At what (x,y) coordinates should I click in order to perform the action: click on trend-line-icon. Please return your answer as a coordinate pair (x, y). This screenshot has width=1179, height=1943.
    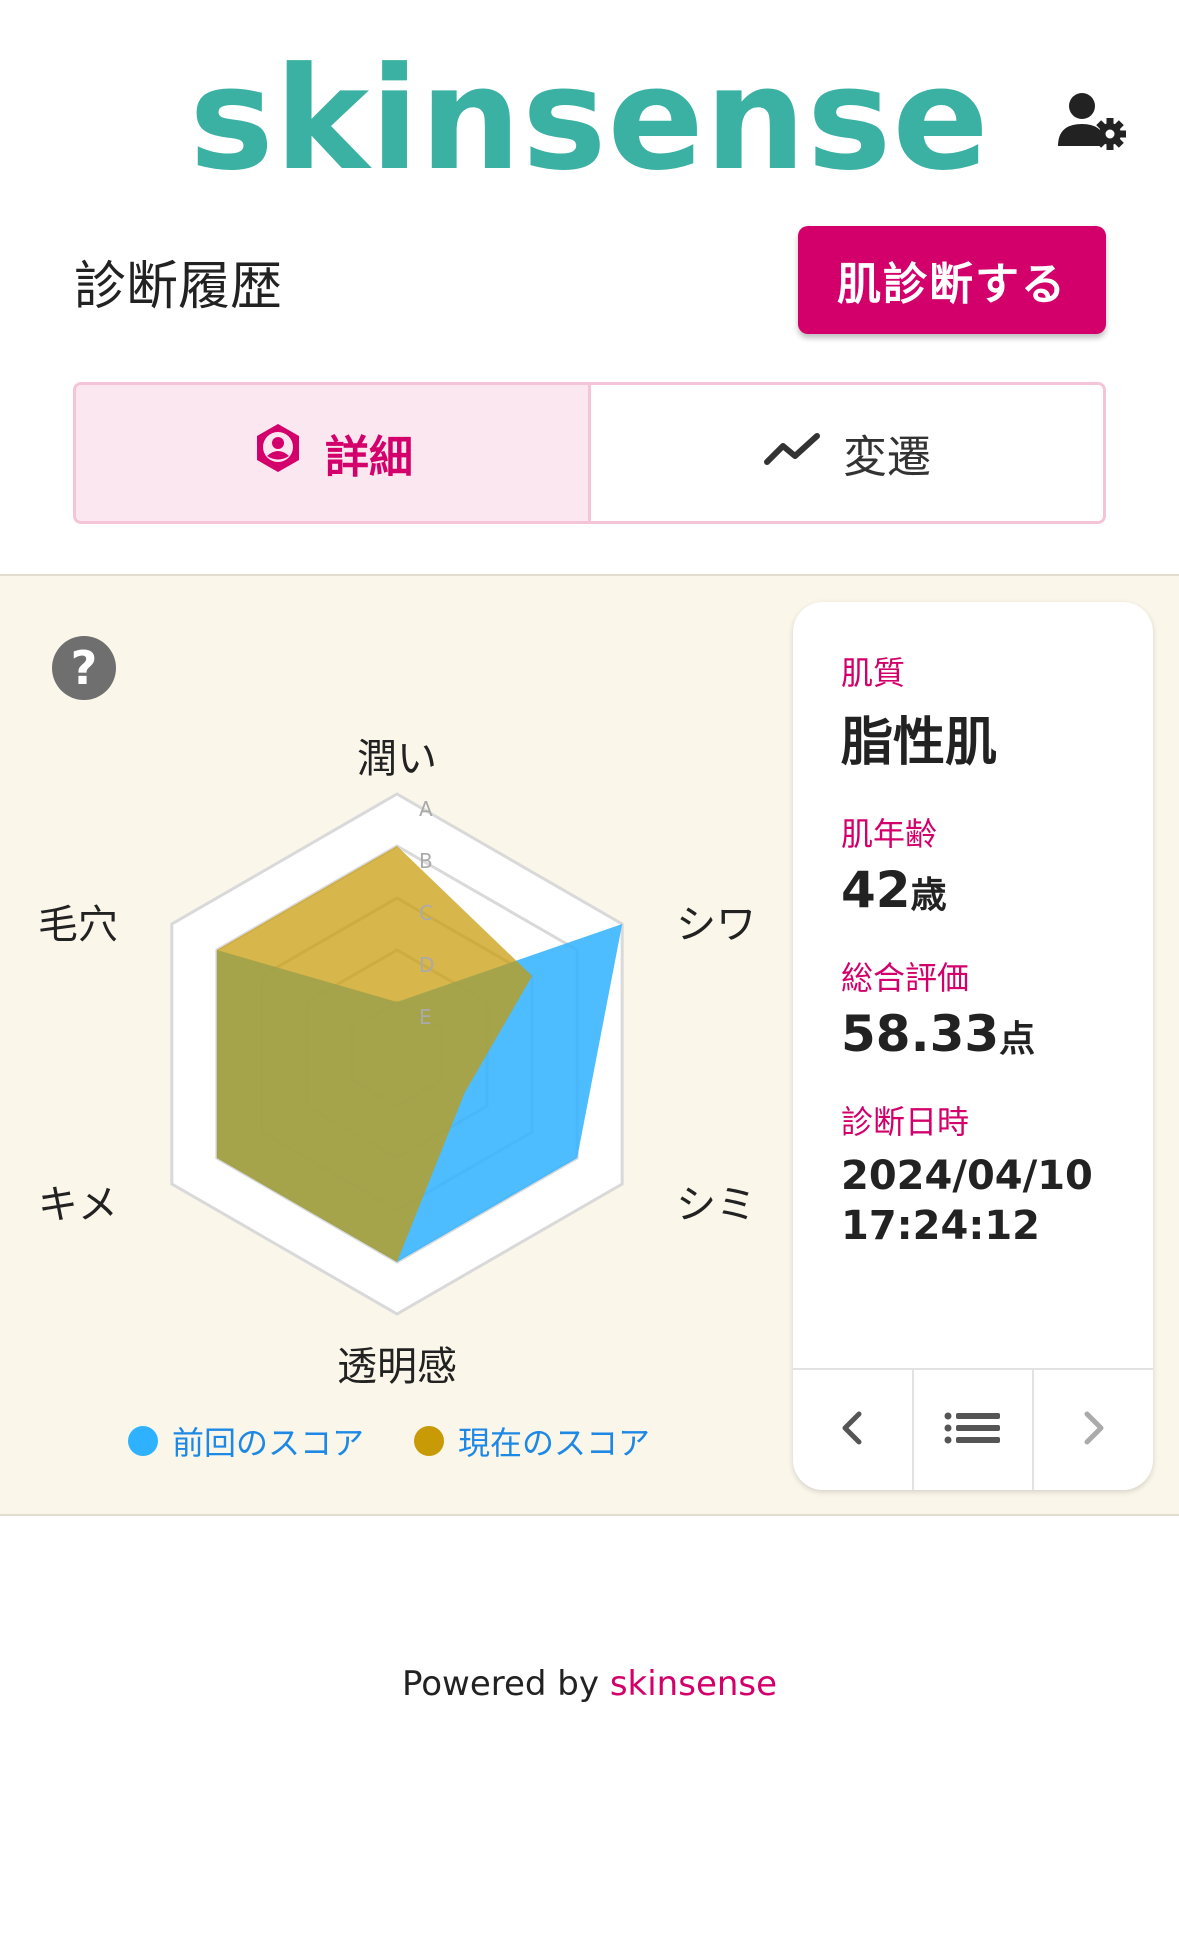
    Looking at the image, I should click on (793, 453).